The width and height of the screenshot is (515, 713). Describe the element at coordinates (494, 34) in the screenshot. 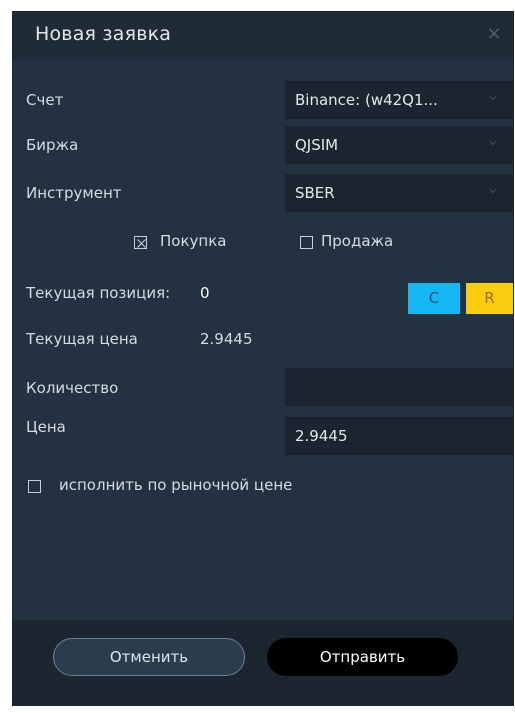

I see `close-icon: ×` at that location.